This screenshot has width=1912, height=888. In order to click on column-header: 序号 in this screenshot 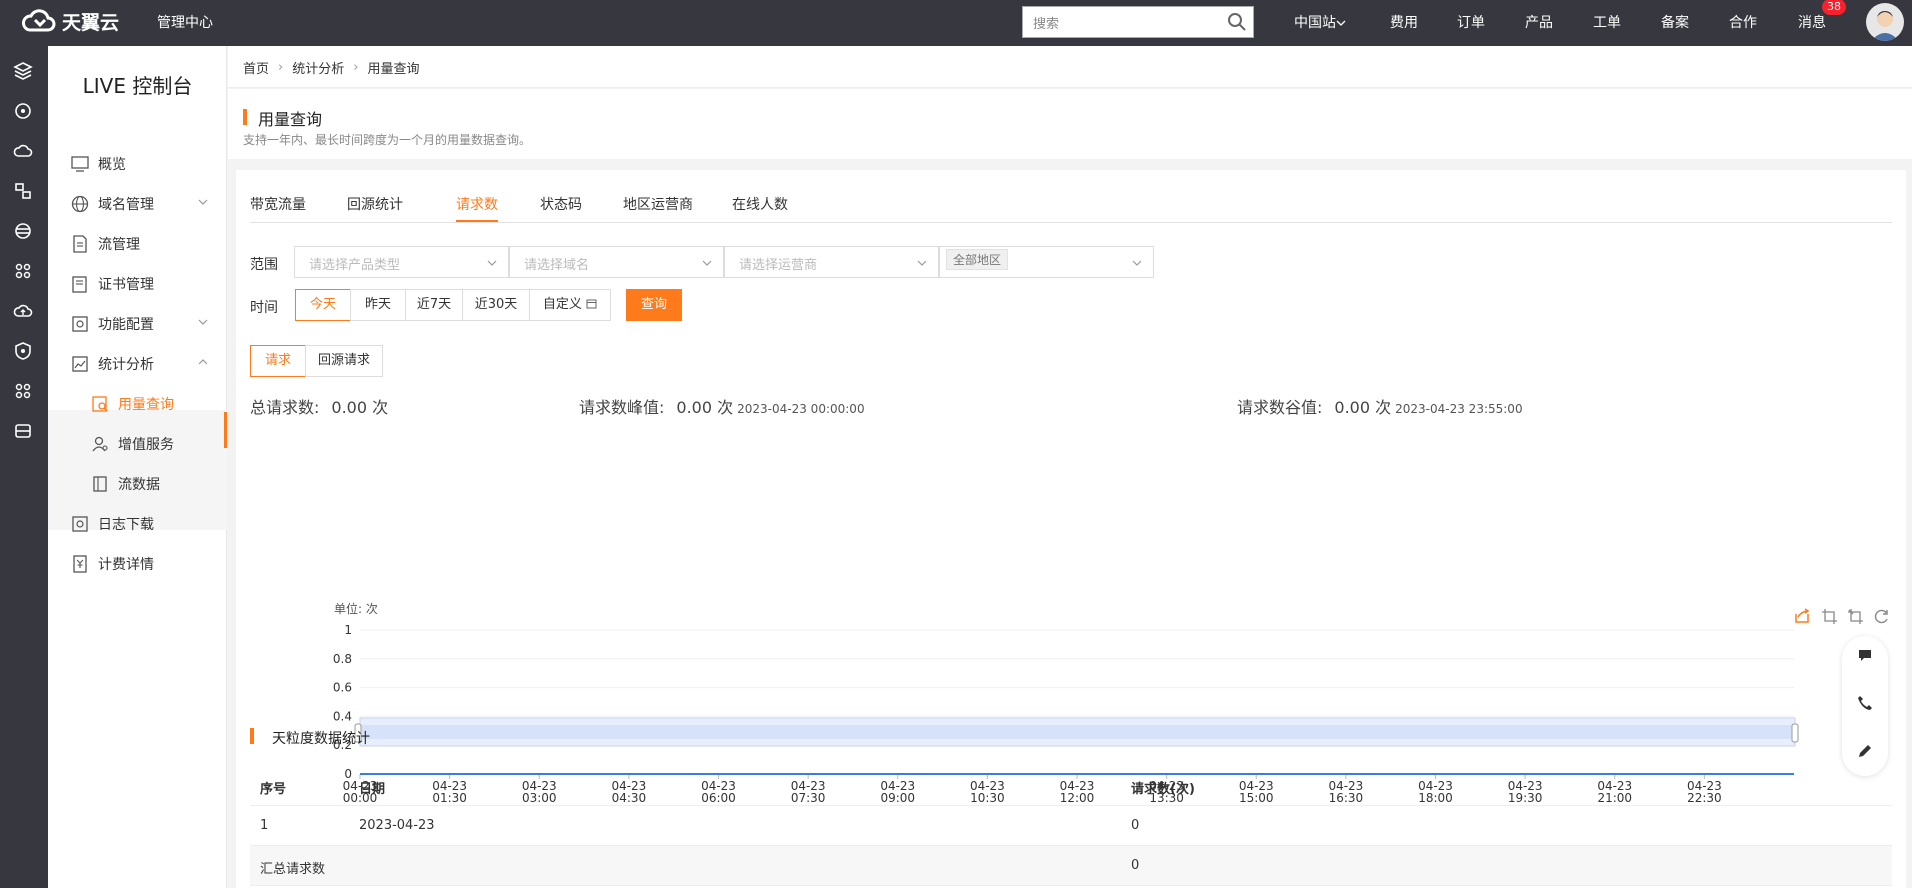, I will do `click(273, 789)`.